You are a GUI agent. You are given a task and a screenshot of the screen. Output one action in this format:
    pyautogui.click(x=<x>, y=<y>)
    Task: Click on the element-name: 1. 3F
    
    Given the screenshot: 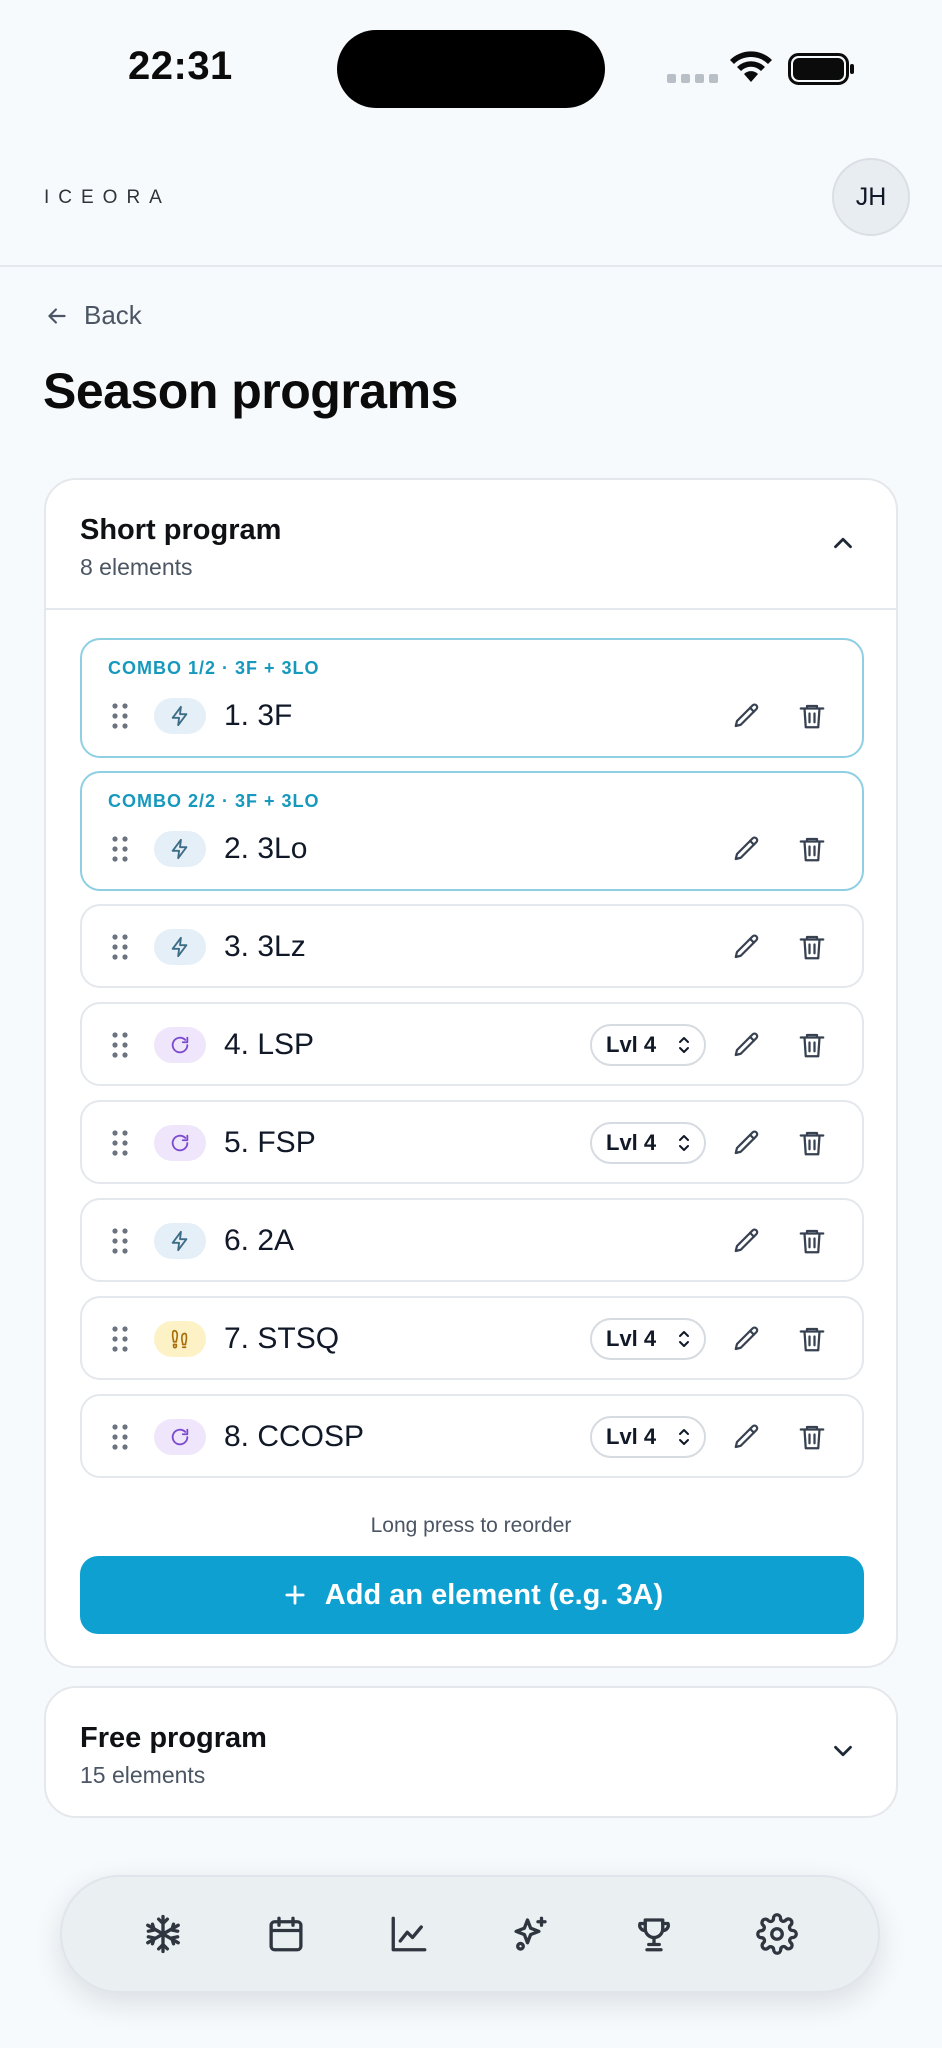 What is the action you would take?
    pyautogui.click(x=258, y=715)
    